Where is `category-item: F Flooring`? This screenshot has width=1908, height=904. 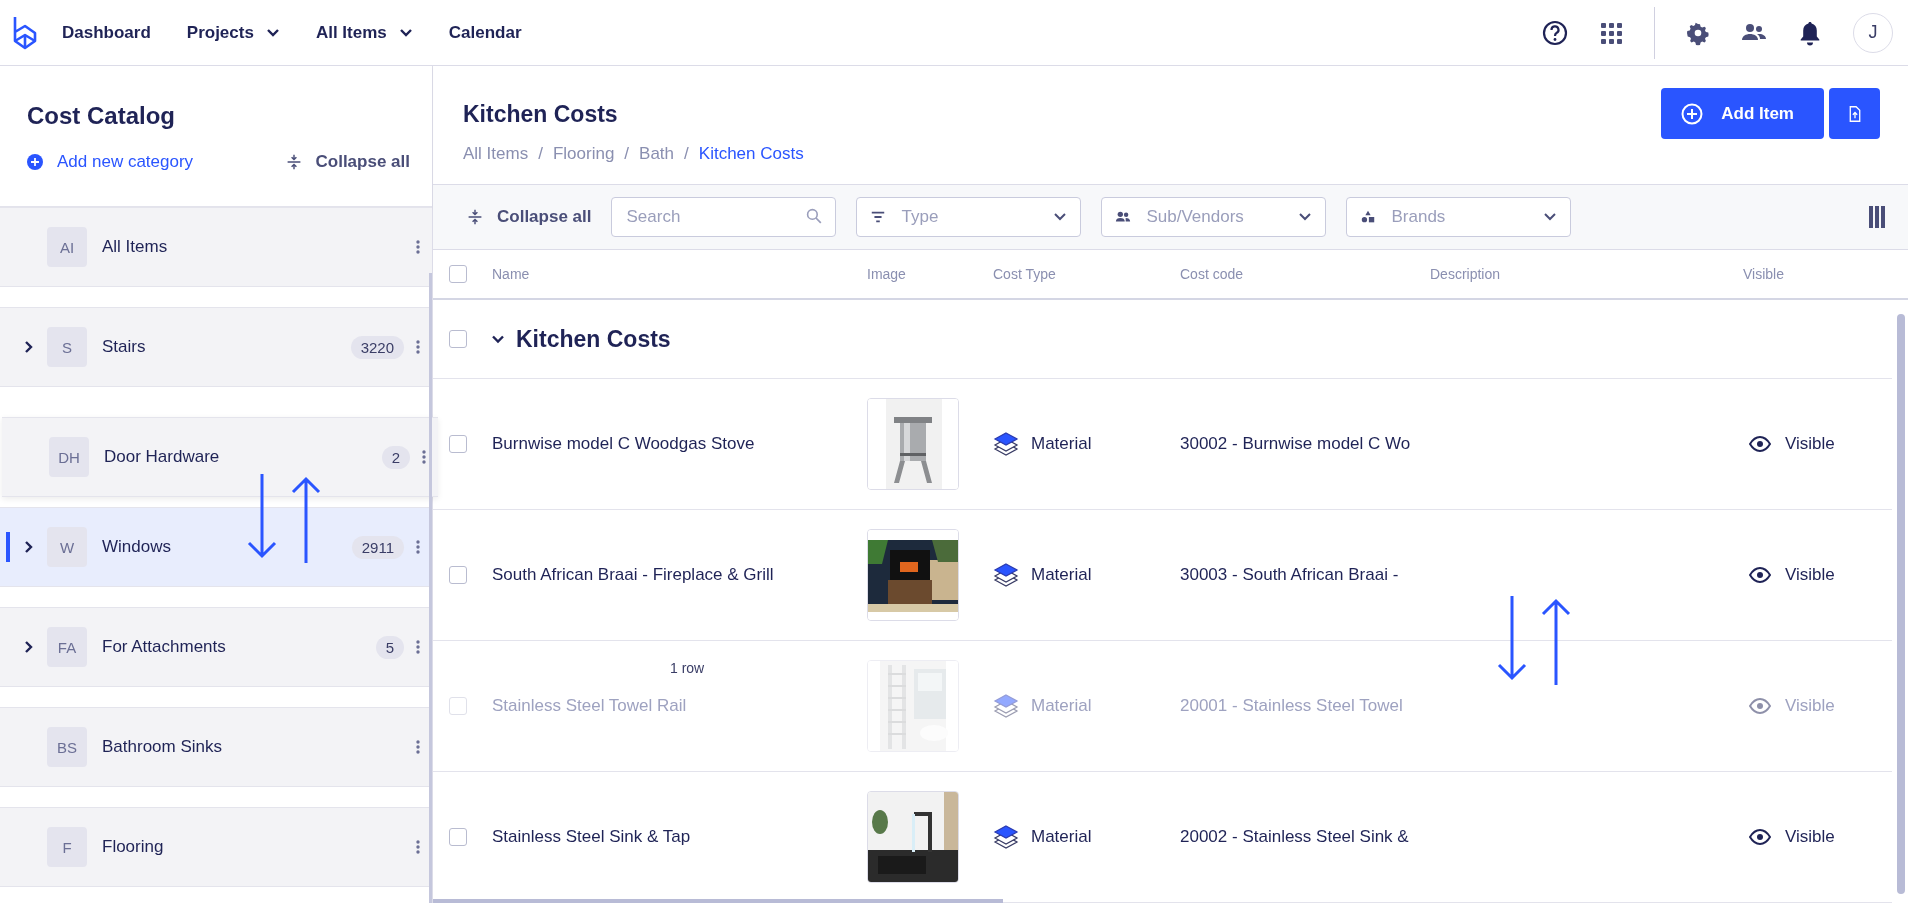
category-item: F Flooring is located at coordinates (216, 847).